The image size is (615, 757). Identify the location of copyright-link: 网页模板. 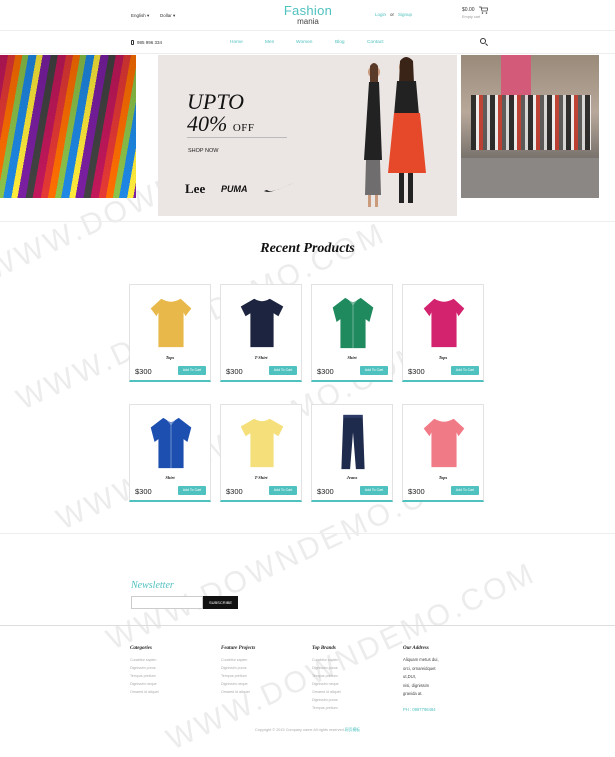
(352, 730).